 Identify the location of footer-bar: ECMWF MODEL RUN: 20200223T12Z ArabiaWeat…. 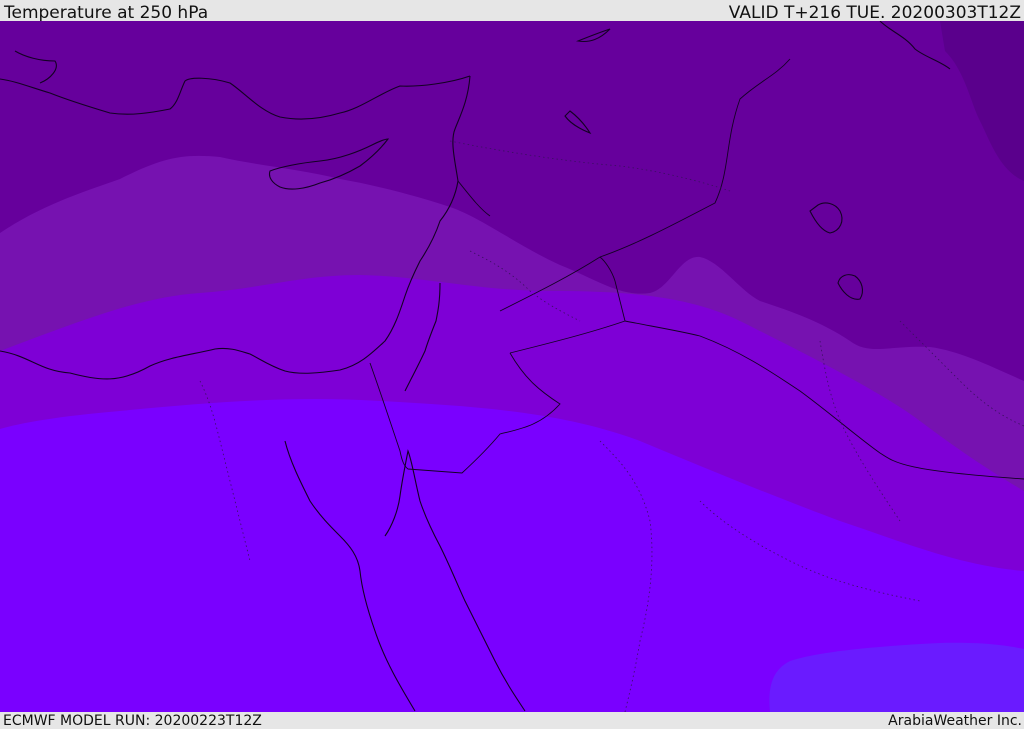
(512, 720).